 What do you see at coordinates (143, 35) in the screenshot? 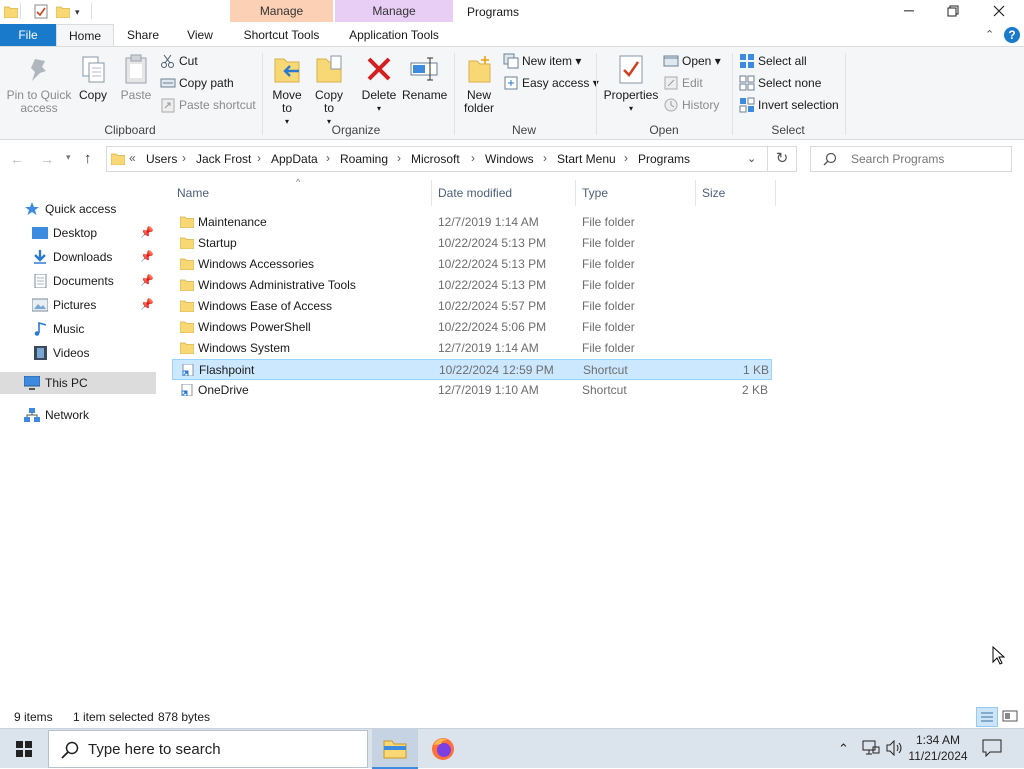
I see `tab-share: Share` at bounding box center [143, 35].